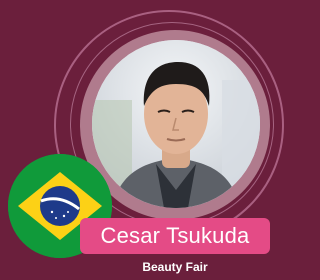 This screenshot has width=320, height=280. Describe the element at coordinates (175, 267) in the screenshot. I see `event-caption: Beauty Fair` at that location.